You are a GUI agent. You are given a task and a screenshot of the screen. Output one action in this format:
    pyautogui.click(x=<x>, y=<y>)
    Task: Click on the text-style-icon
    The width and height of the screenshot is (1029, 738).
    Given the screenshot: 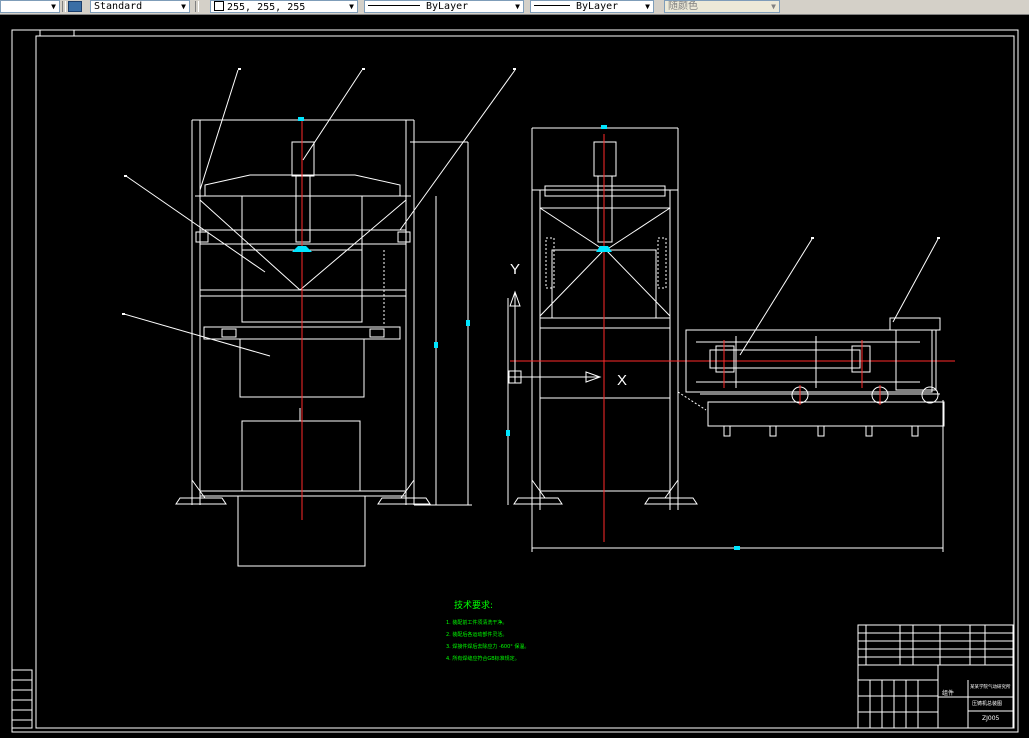 What is the action you would take?
    pyautogui.click(x=75, y=6)
    